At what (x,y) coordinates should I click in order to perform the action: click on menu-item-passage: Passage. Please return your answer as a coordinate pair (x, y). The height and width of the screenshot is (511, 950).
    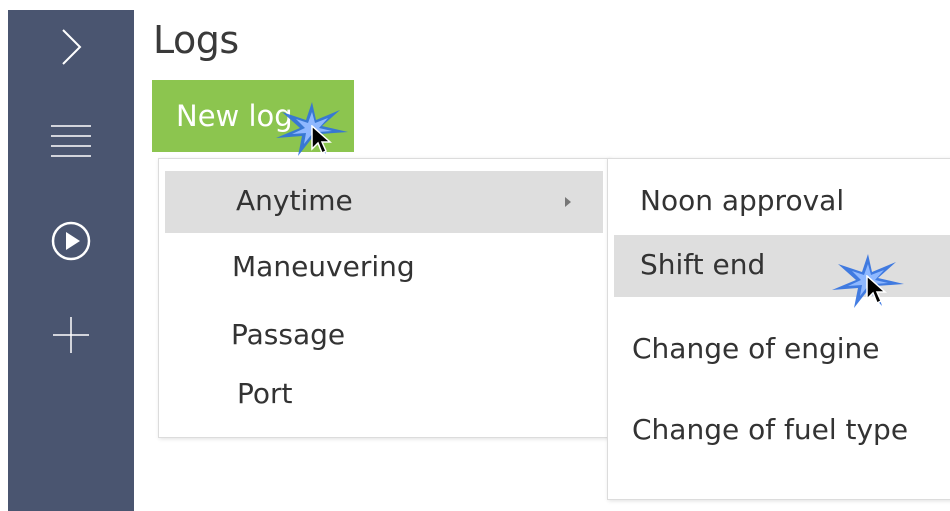
    Looking at the image, I should click on (288, 334).